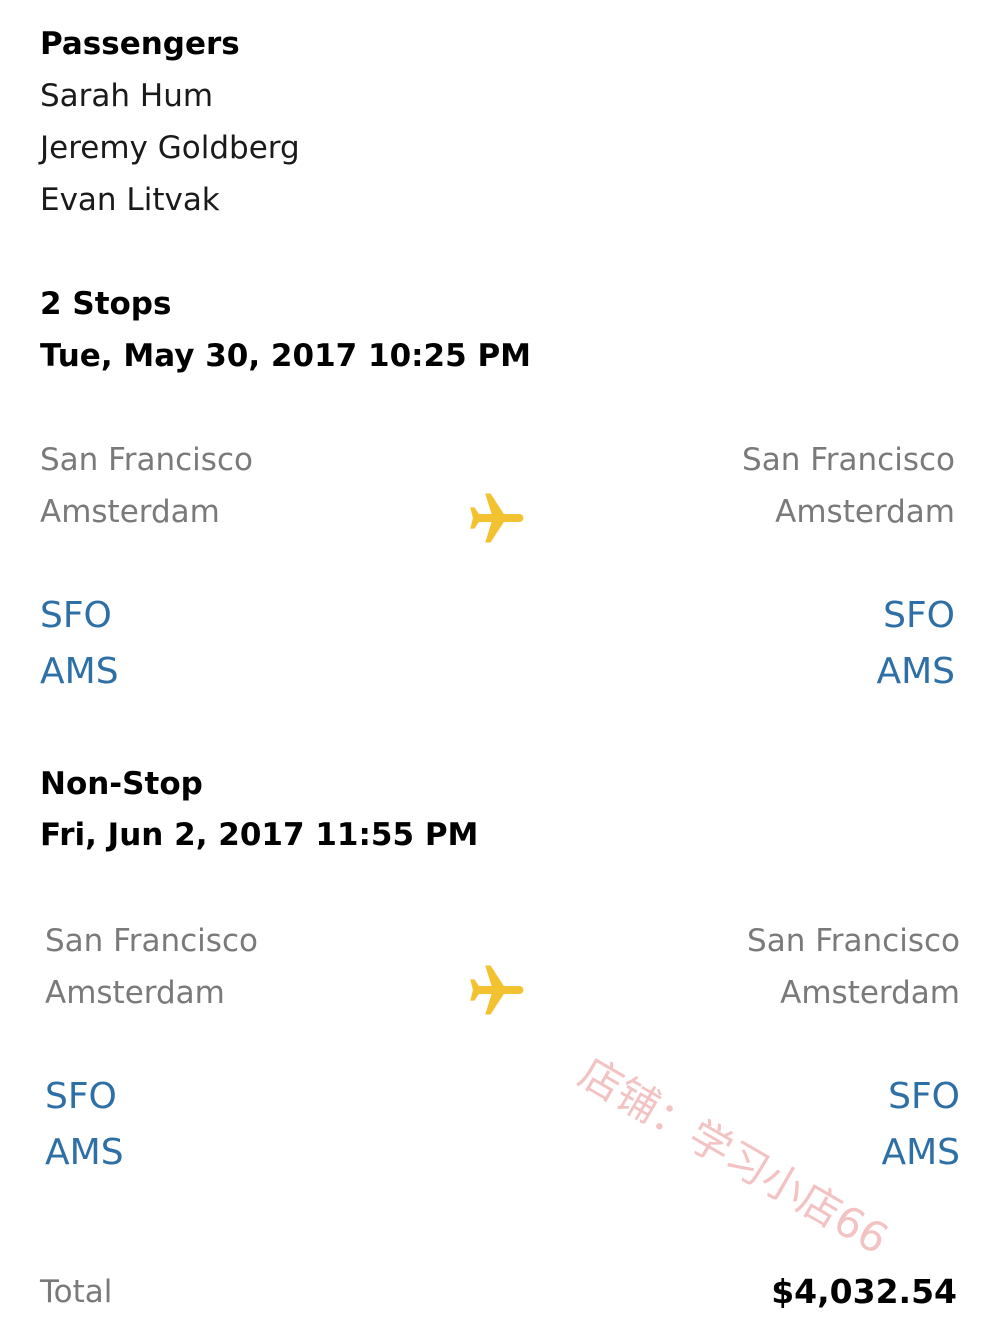 This screenshot has height=1324, width=992. Describe the element at coordinates (127, 96) in the screenshot. I see `passenger-name: Sarah Hum` at that location.